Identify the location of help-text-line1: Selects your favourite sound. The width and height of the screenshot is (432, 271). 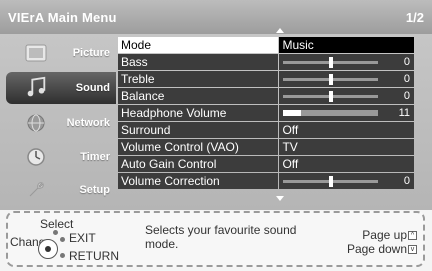
(221, 230).